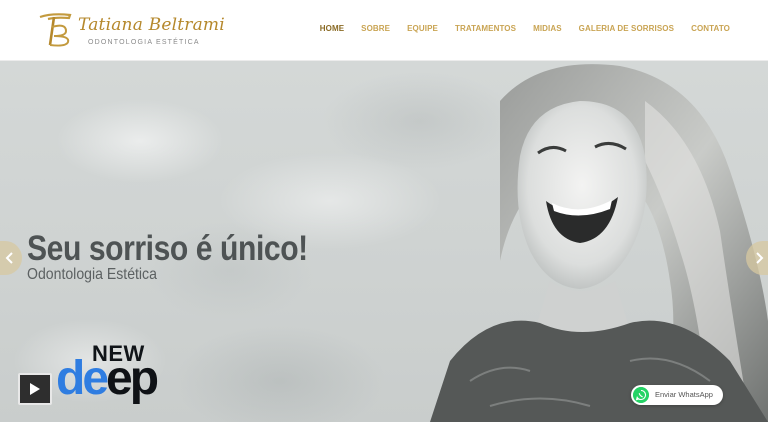  I want to click on nav-item-equipe: EQUIPE, so click(422, 28).